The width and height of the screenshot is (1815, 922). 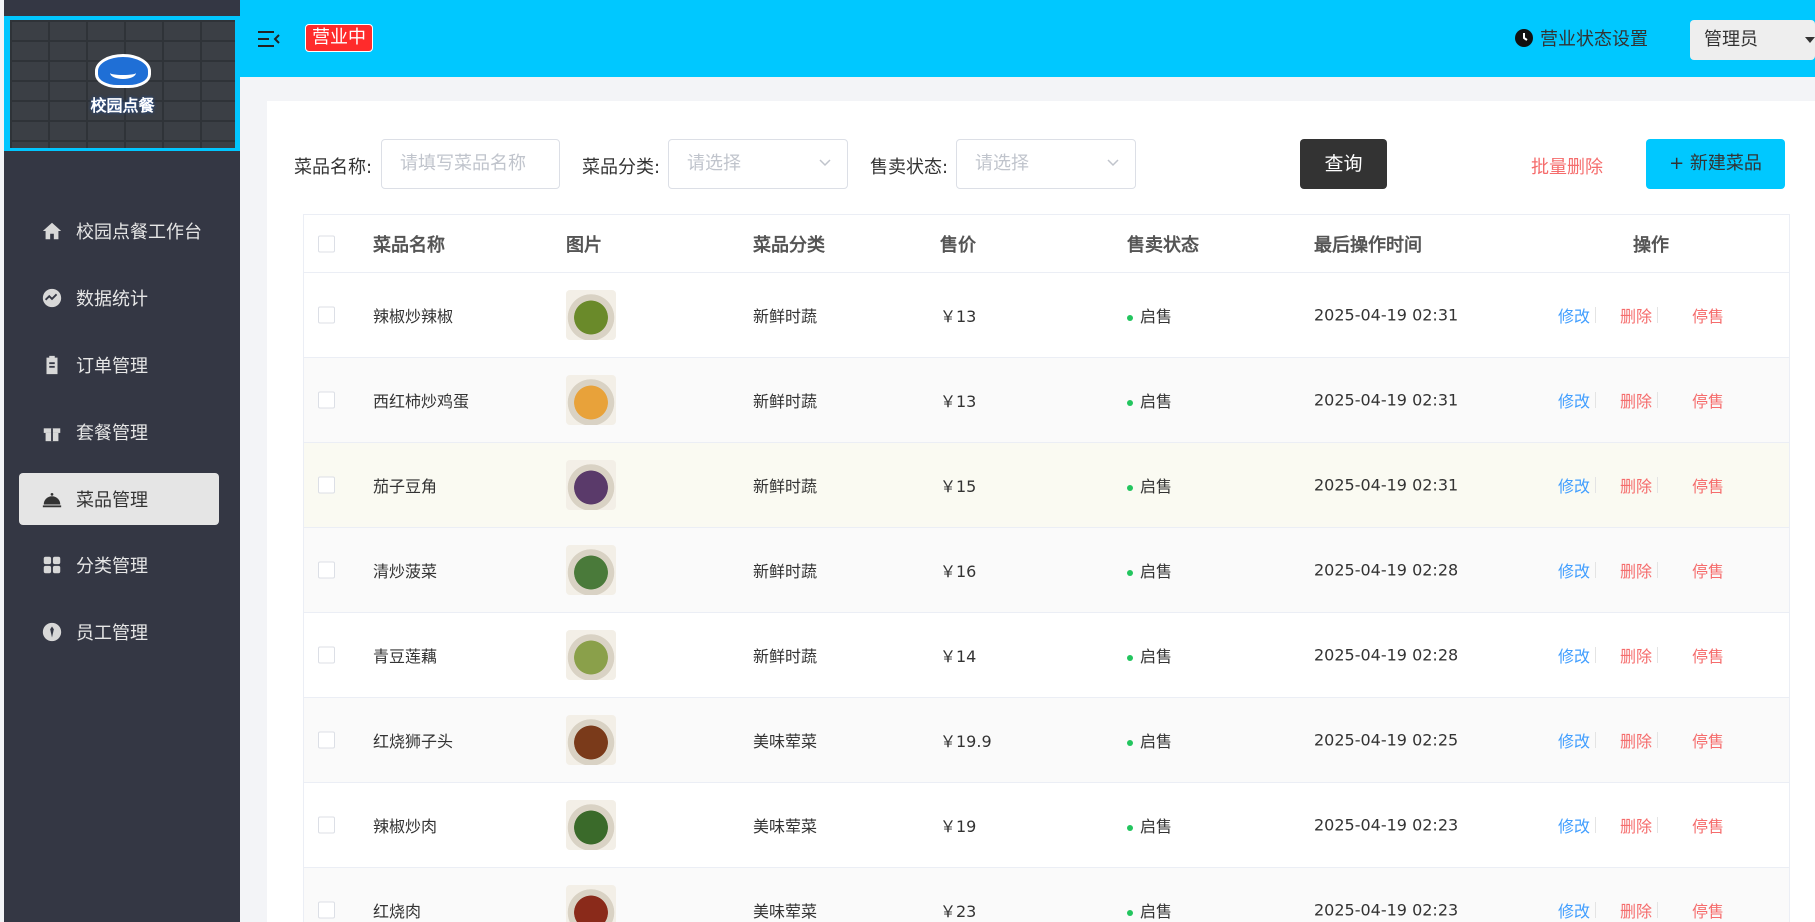 What do you see at coordinates (958, 826) in the screenshot?
I see `cell-price: ￥19` at bounding box center [958, 826].